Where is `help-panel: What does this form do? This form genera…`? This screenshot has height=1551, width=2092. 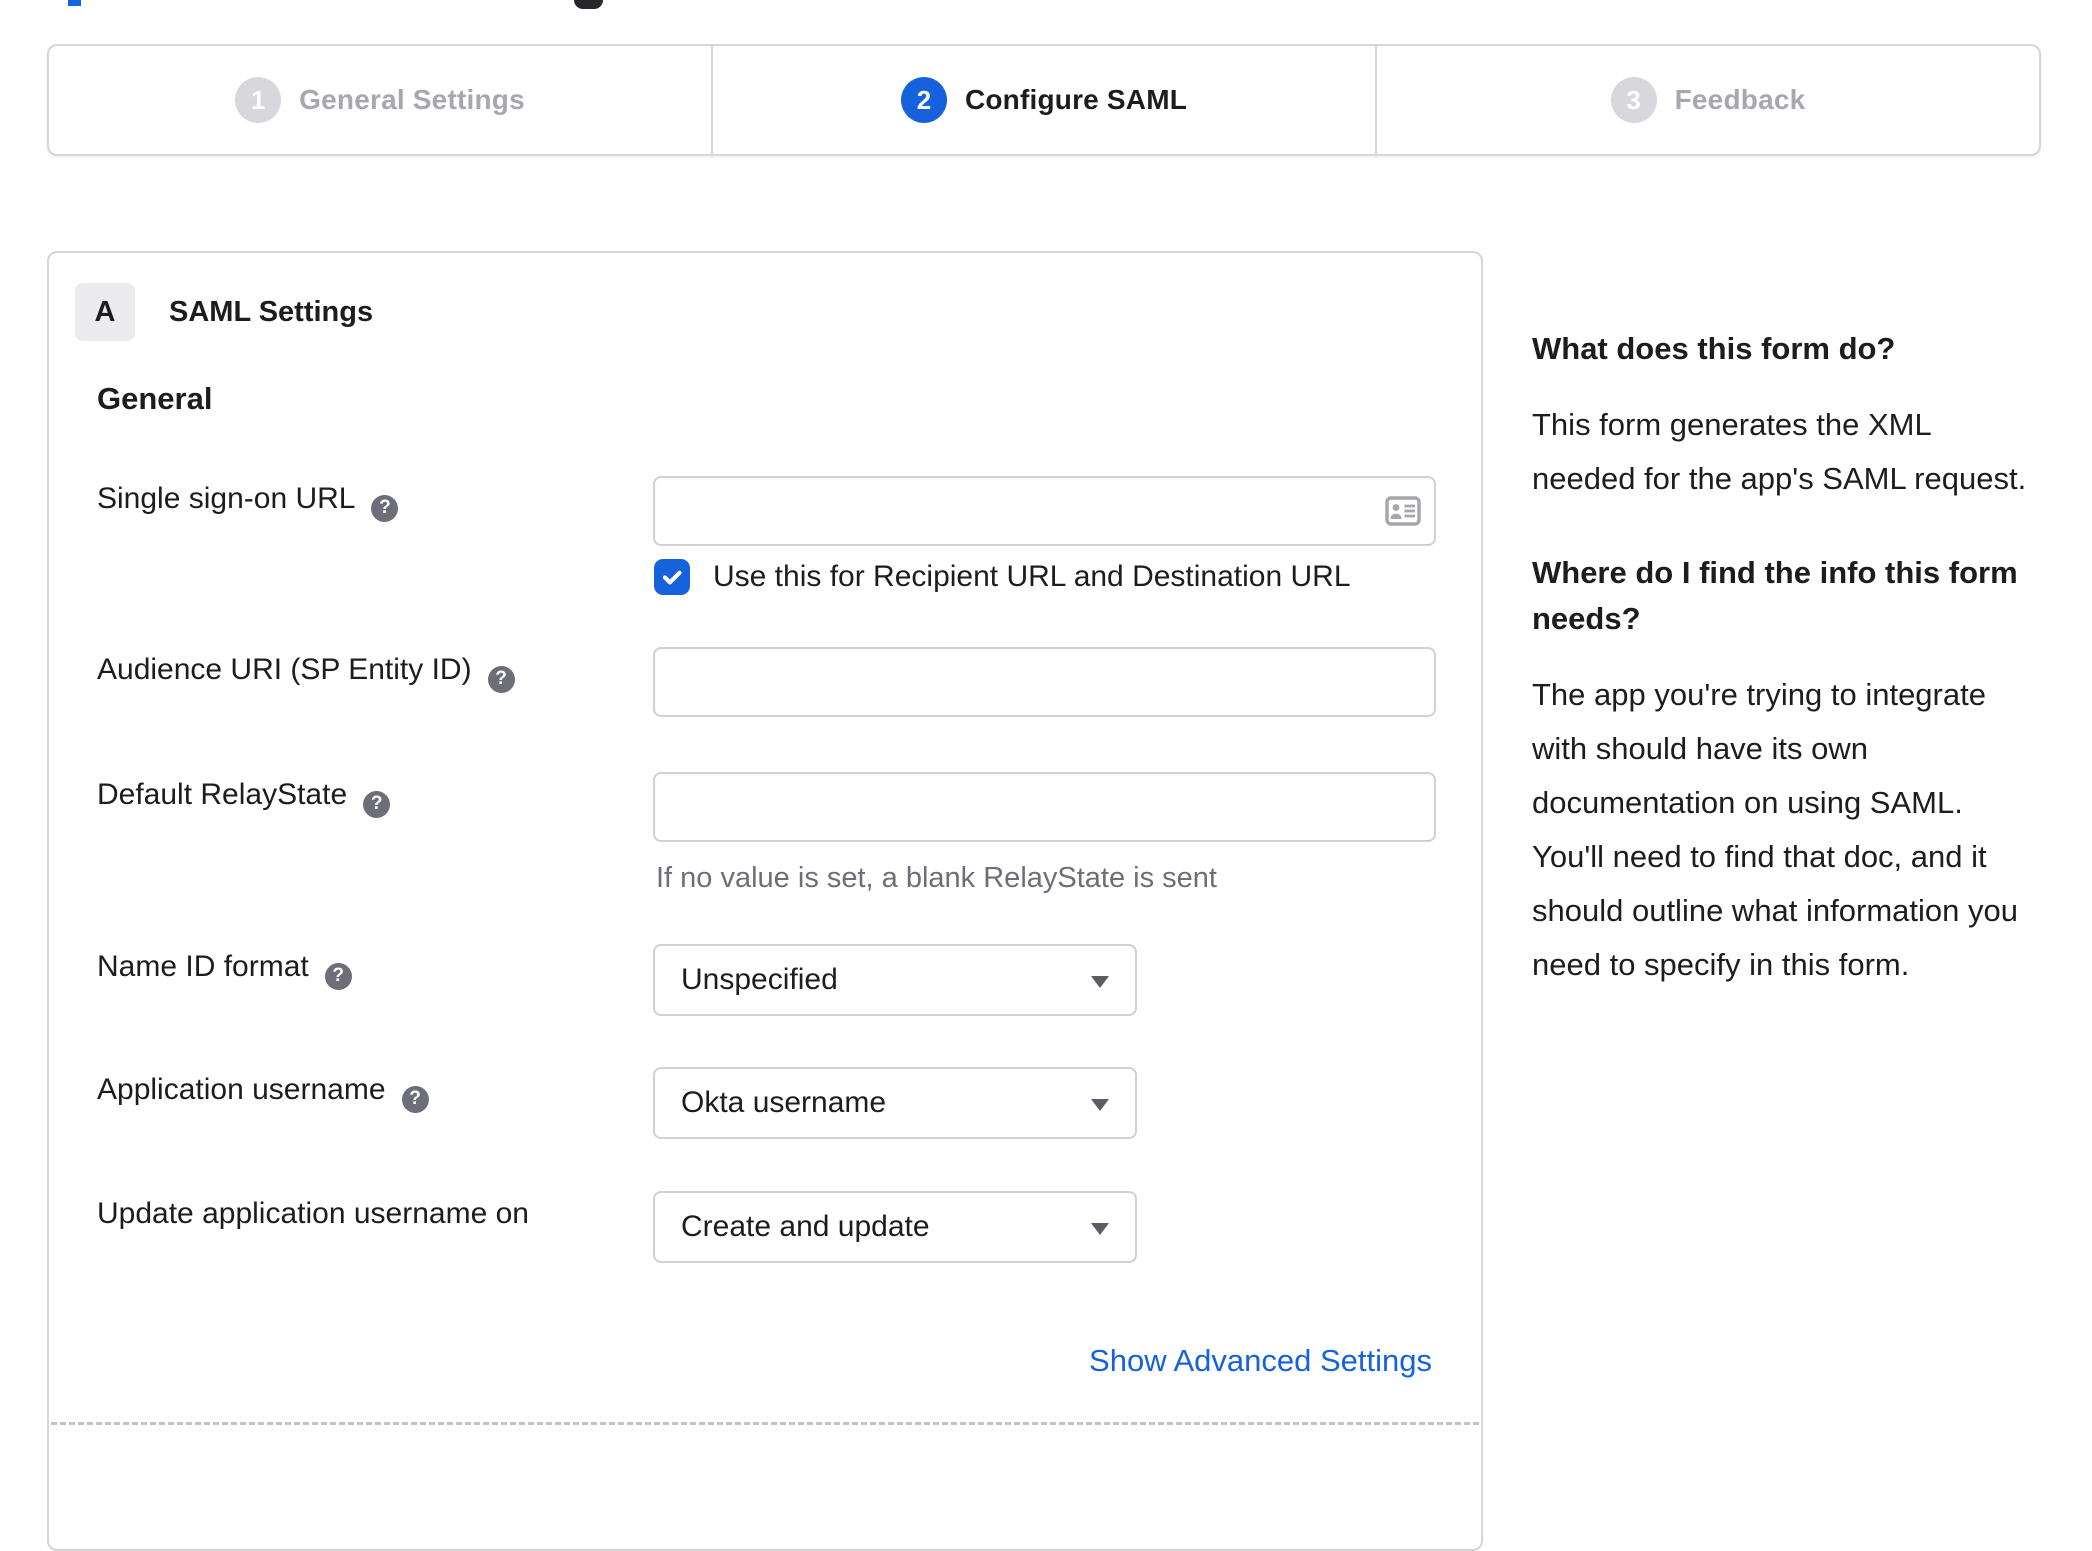
help-panel: What does this form do? This form genera… is located at coordinates (1784, 681).